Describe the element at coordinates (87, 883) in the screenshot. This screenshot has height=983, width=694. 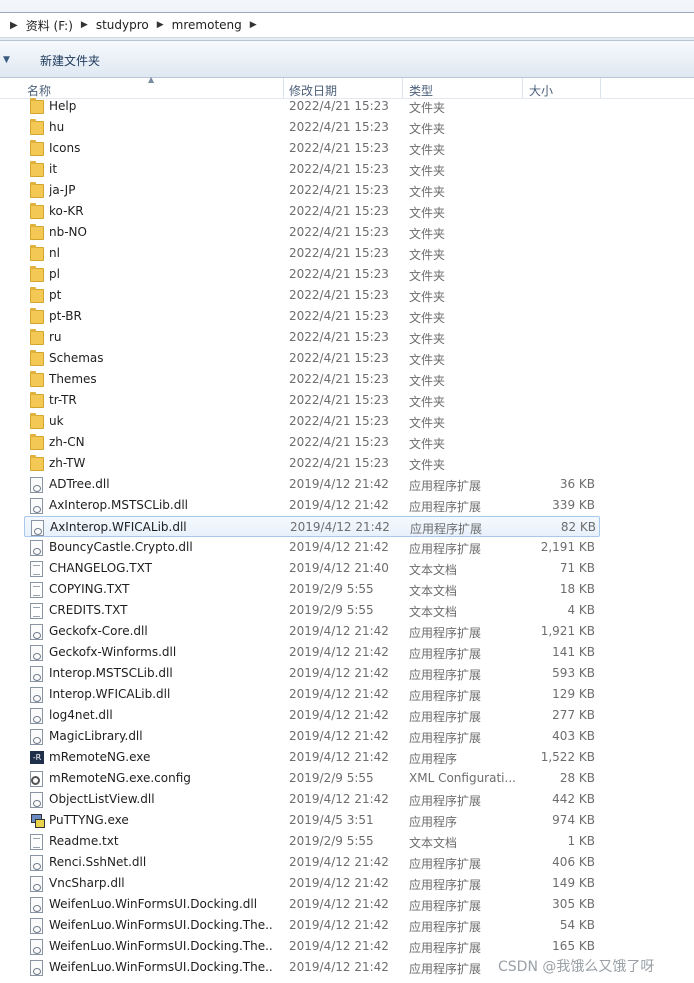
I see `file-name: VncSharp.dll` at that location.